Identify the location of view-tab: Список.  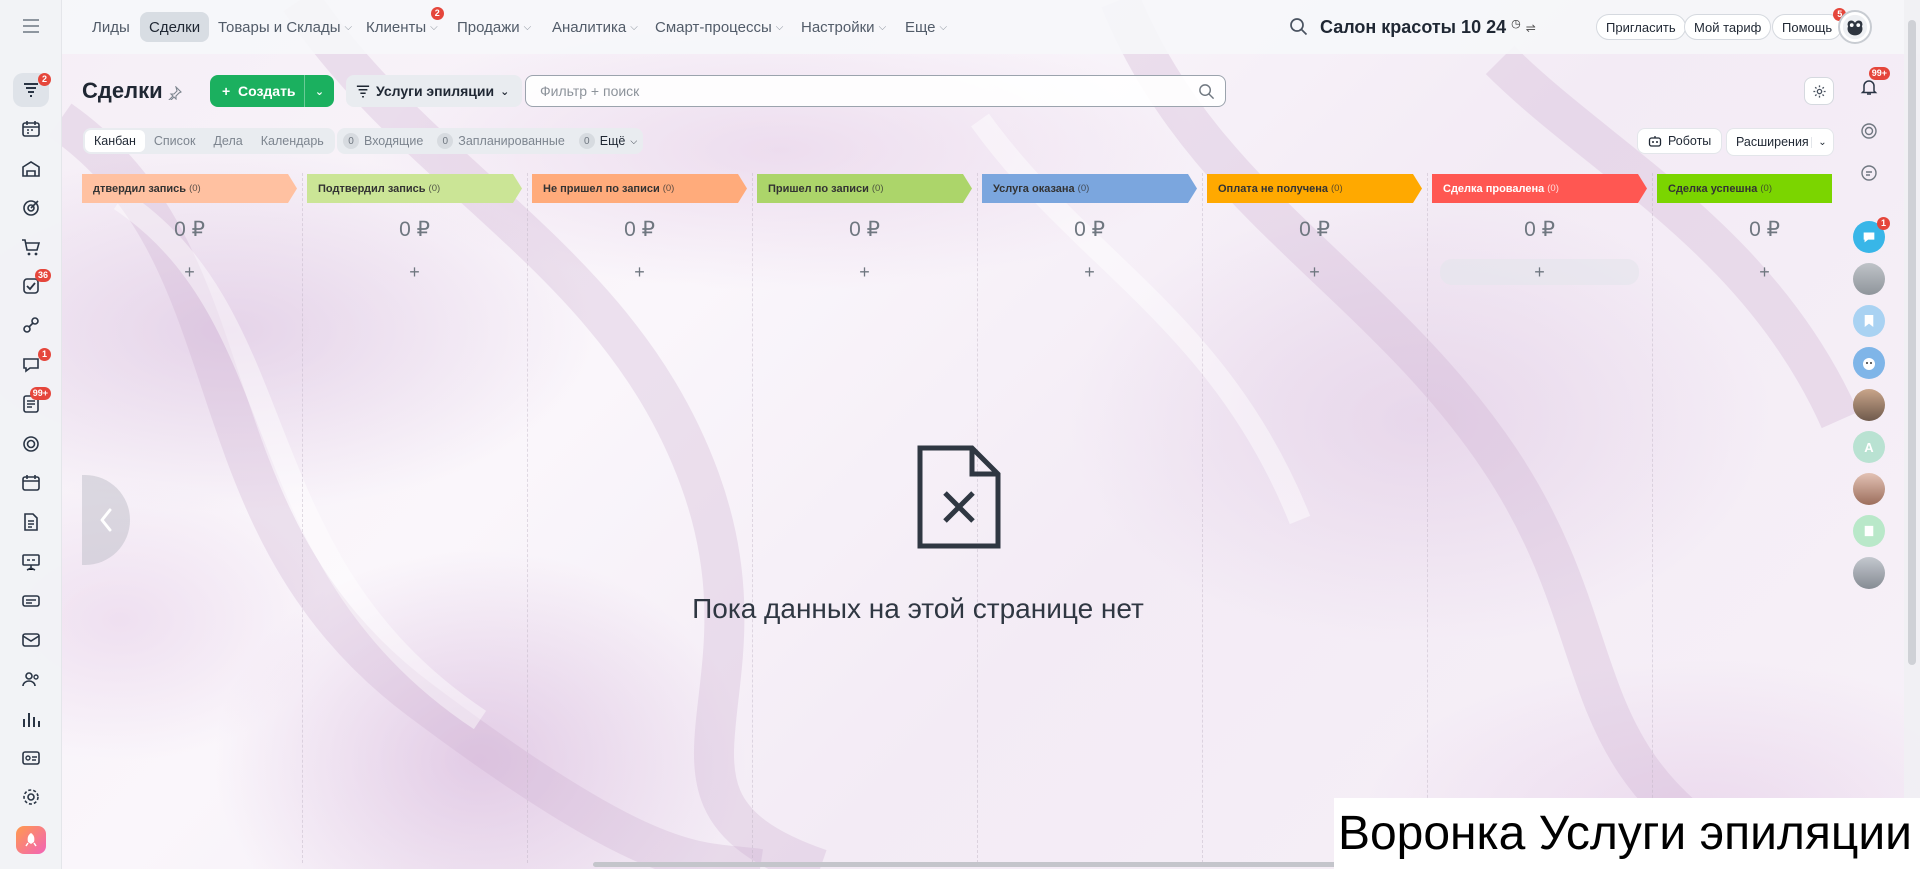
(175, 141).